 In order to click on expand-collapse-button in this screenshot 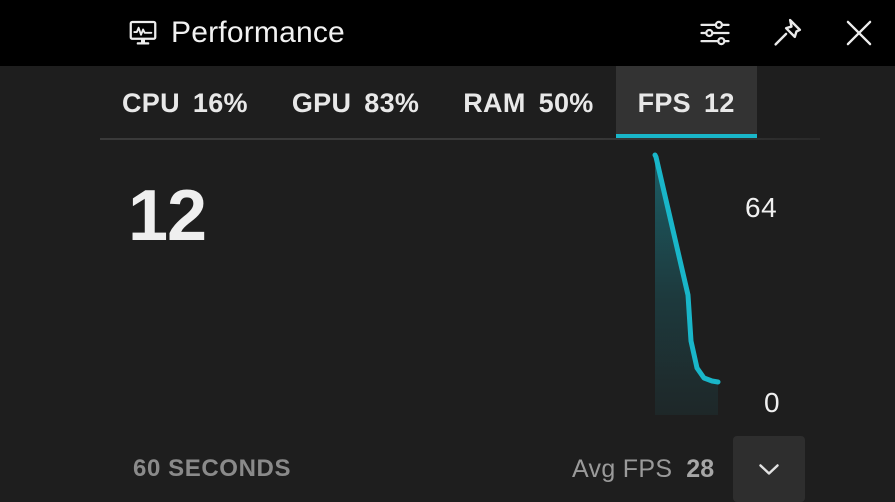, I will do `click(769, 469)`.